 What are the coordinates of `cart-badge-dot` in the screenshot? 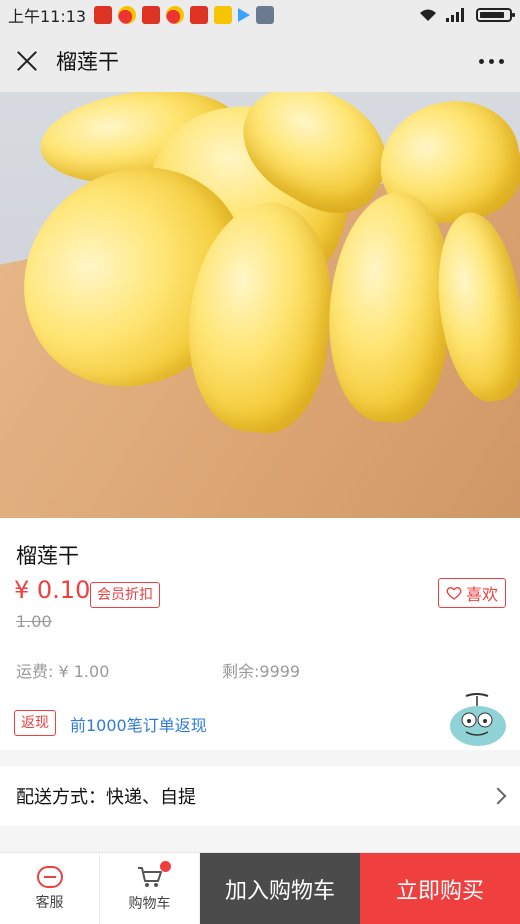 It's located at (165, 866).